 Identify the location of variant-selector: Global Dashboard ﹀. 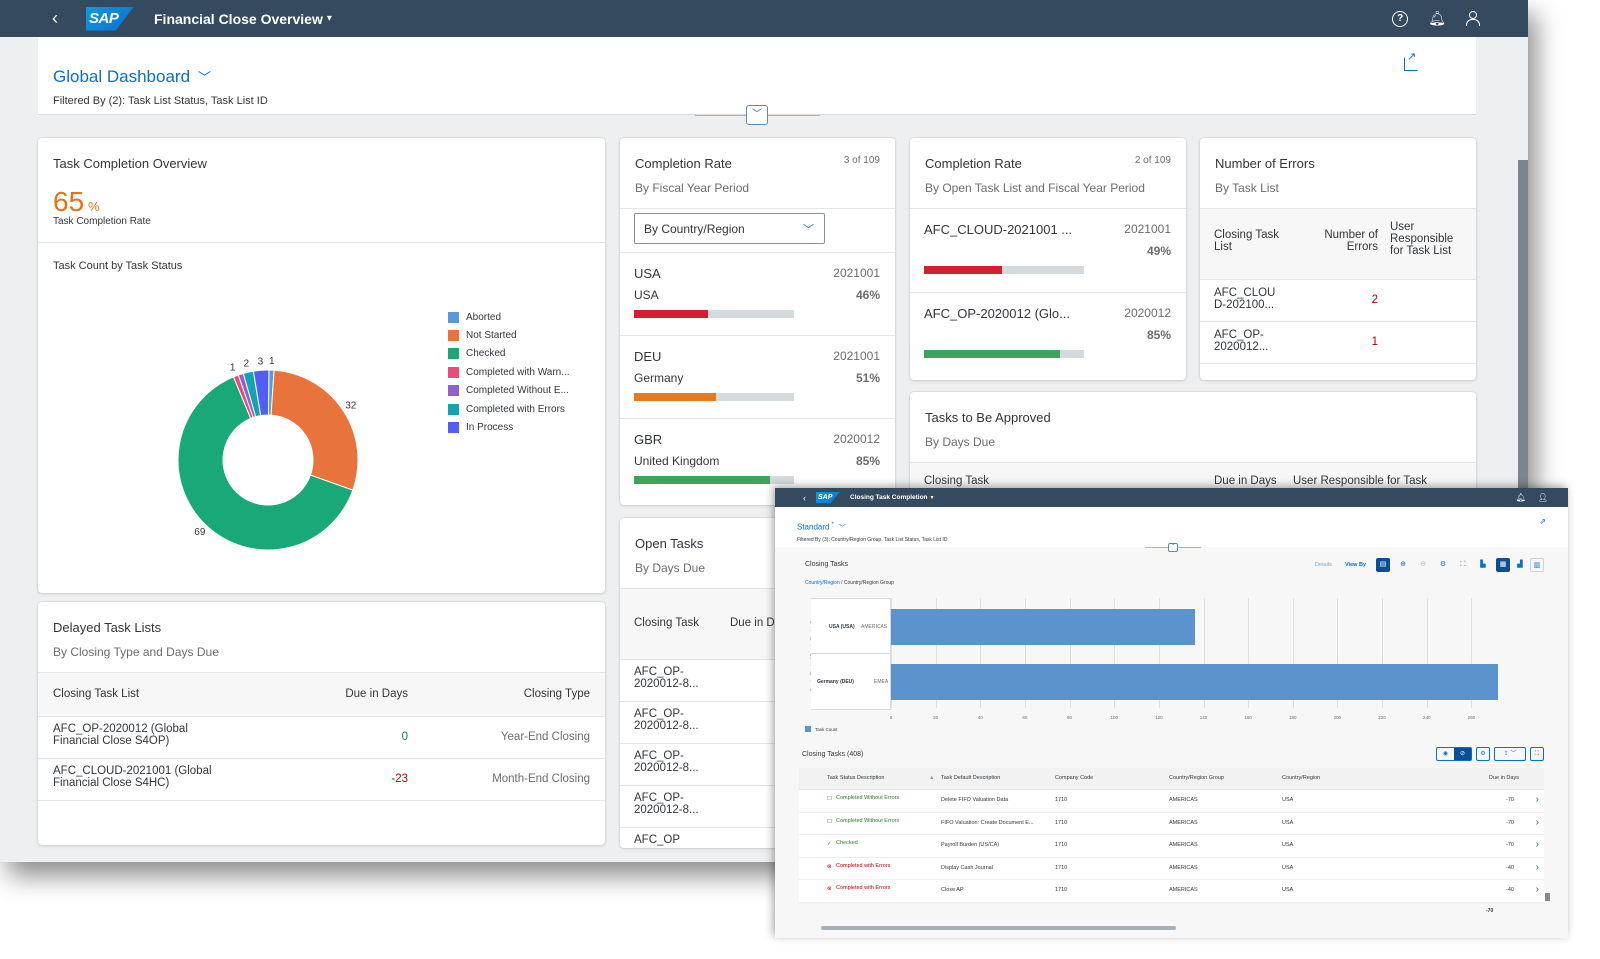
(132, 77).